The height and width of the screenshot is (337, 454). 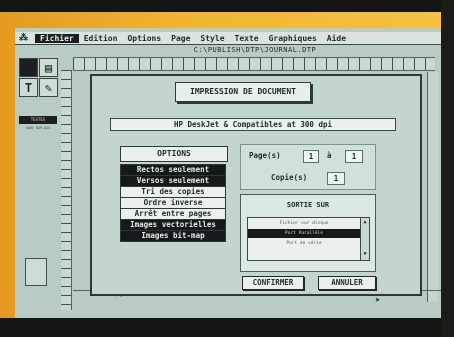 What do you see at coordinates (144, 38) in the screenshot?
I see `menu-options: Options` at bounding box center [144, 38].